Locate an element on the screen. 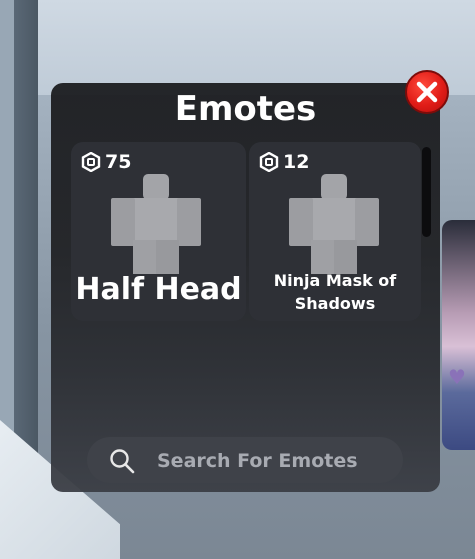 The width and height of the screenshot is (475, 559). search-bar is located at coordinates (245, 461).